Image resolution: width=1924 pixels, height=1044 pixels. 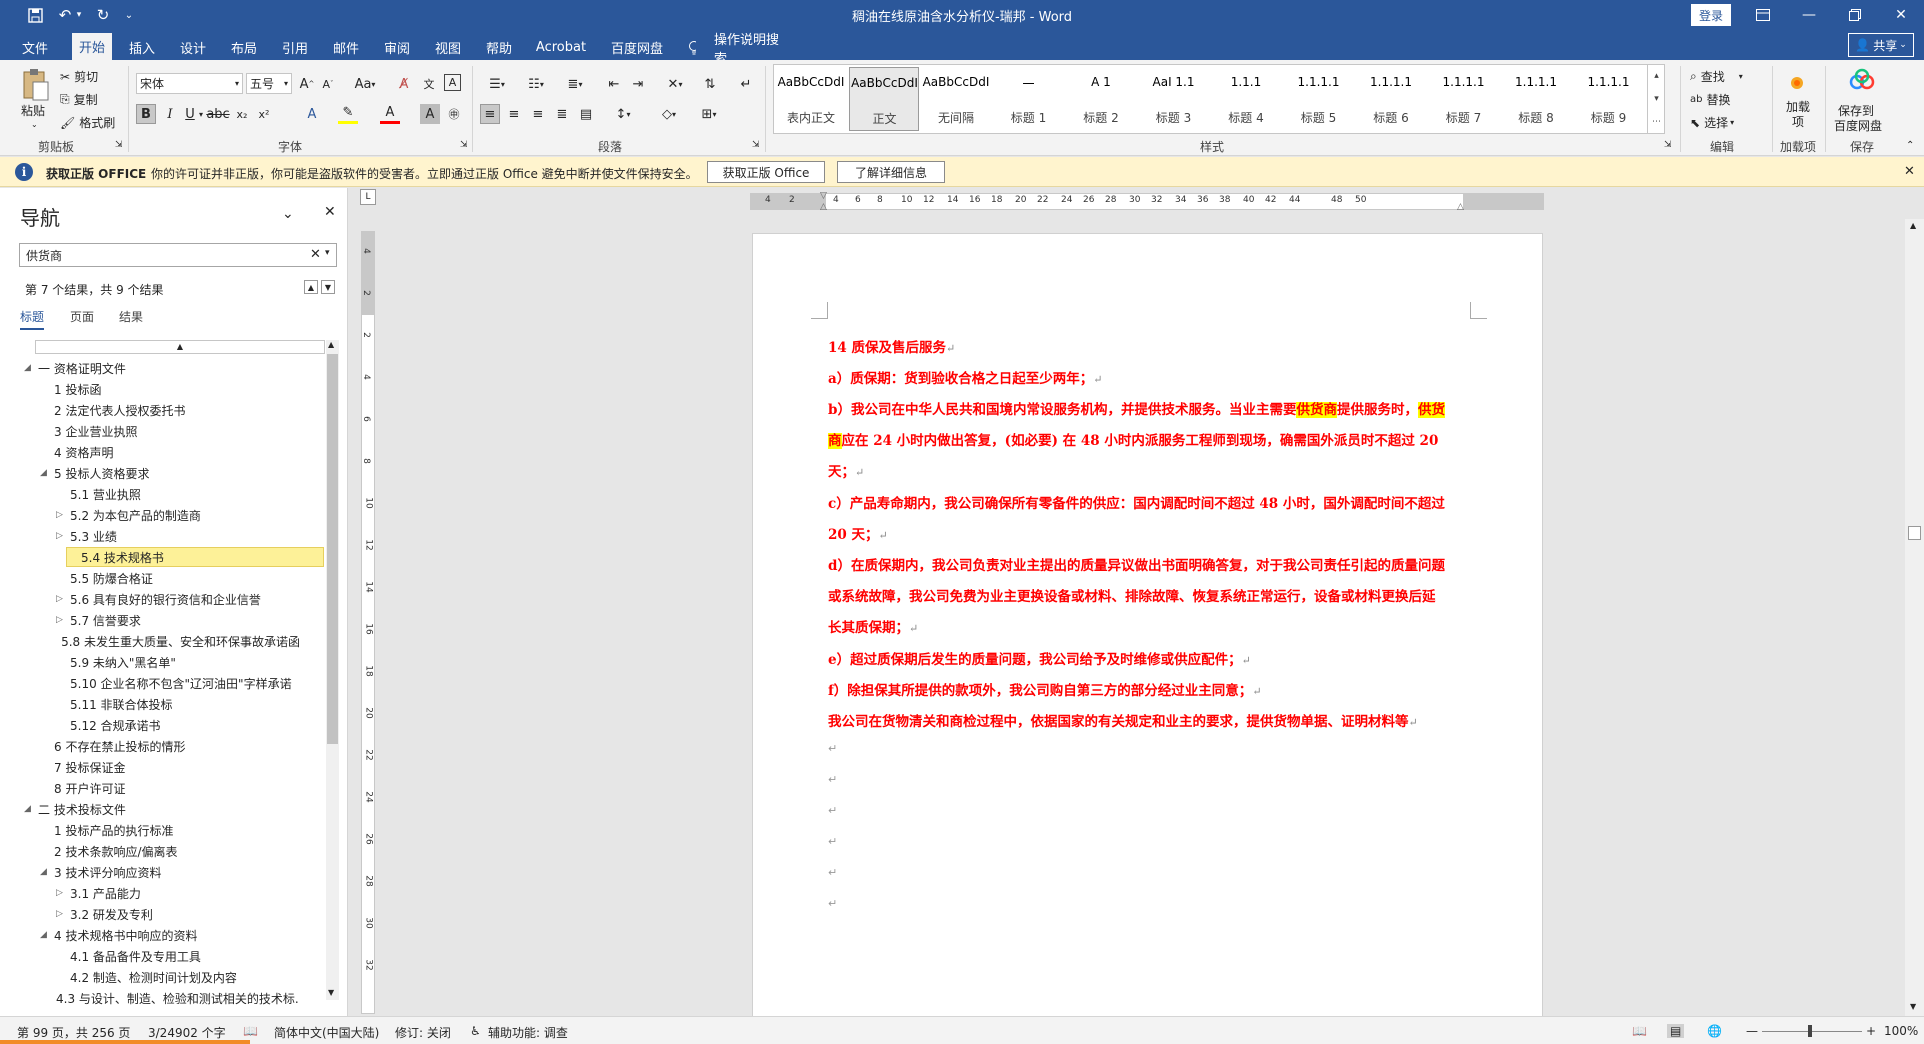 What do you see at coordinates (170, 767) in the screenshot?
I see `nav-heading-item: 7 投标保证金` at bounding box center [170, 767].